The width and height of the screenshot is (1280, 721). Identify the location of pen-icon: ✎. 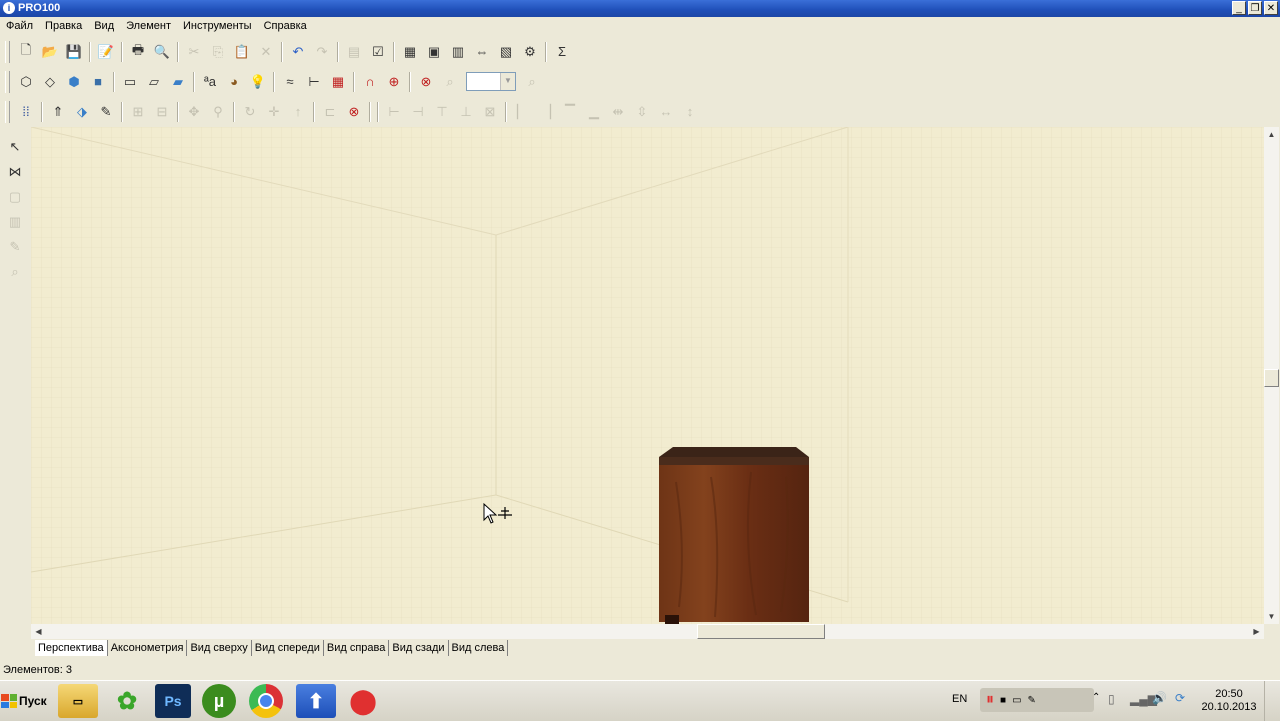
(106, 112).